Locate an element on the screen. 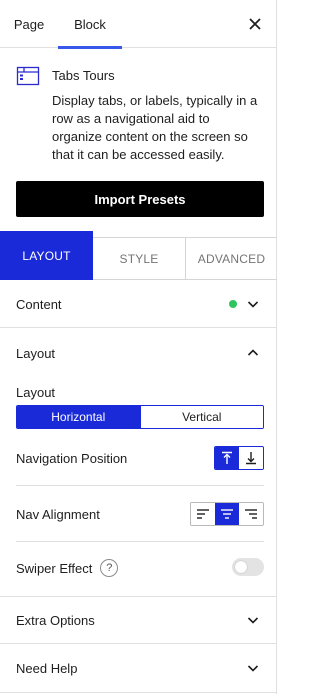  nav-align-center-button is located at coordinates (227, 514).